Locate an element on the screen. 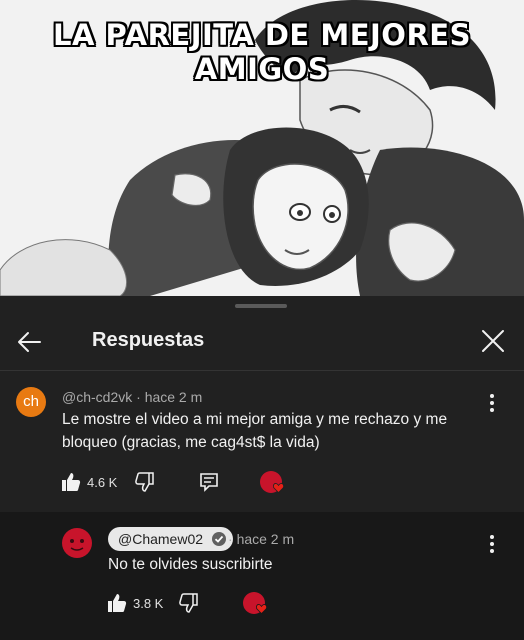 This screenshot has width=524, height=640. avatar is located at coordinates (77, 543).